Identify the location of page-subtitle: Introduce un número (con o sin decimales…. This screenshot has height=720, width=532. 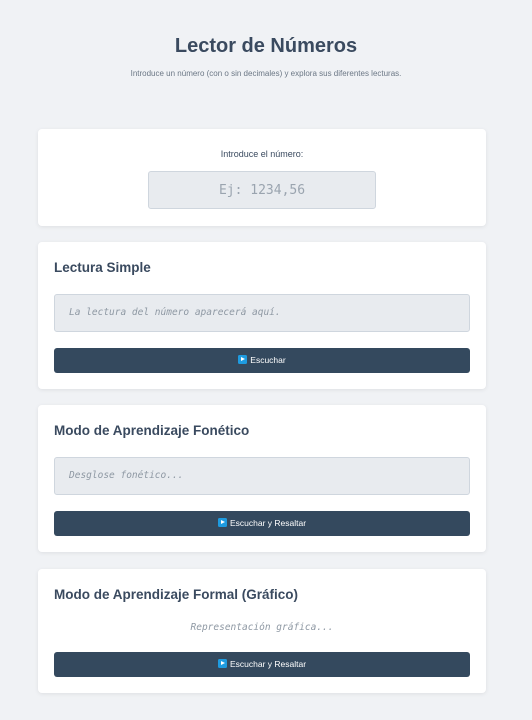
(266, 73).